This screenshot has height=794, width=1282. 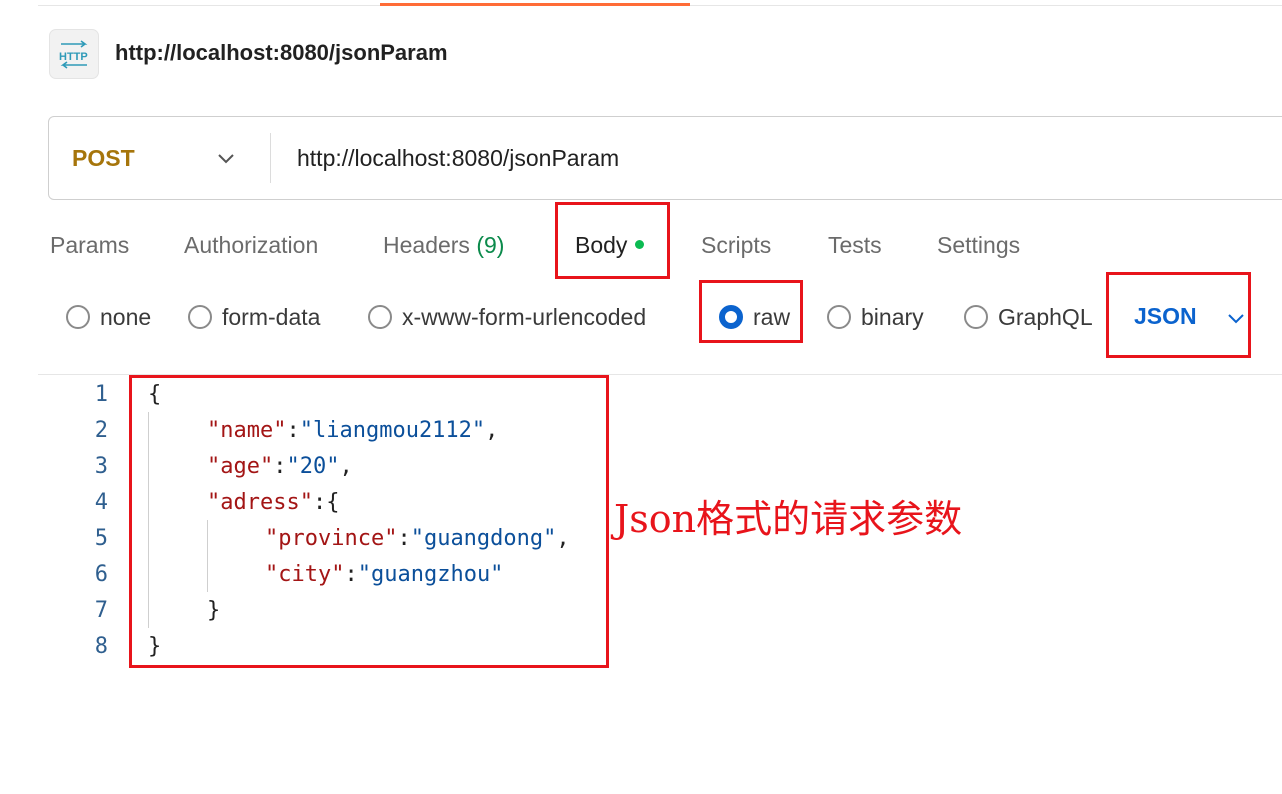 What do you see at coordinates (78, 317) in the screenshot?
I see `radio-none` at bounding box center [78, 317].